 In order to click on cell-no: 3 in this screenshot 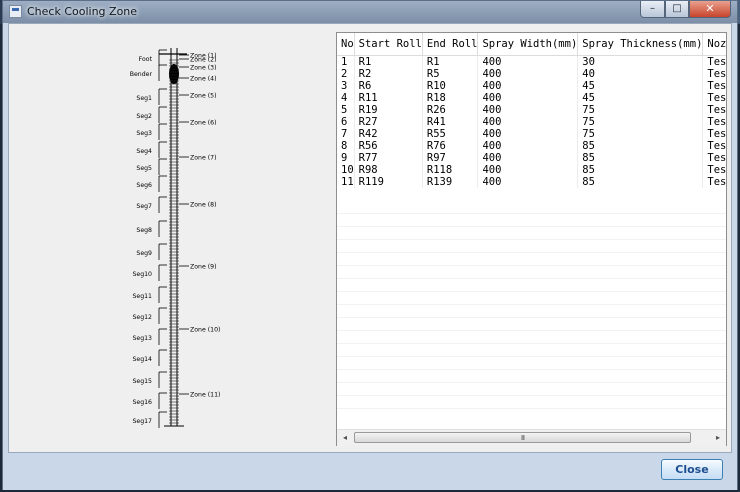, I will do `click(346, 86)`.